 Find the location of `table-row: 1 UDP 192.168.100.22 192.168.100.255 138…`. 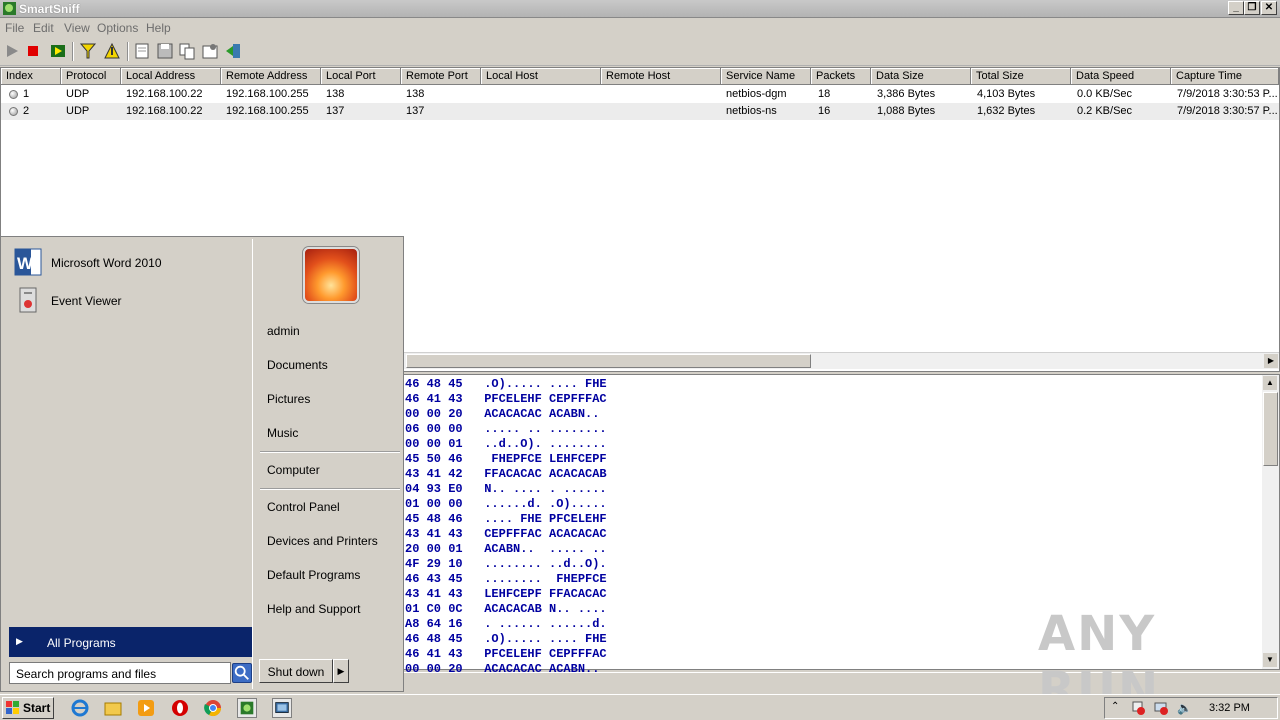

table-row: 1 UDP 192.168.100.22 192.168.100.255 138… is located at coordinates (640, 94).